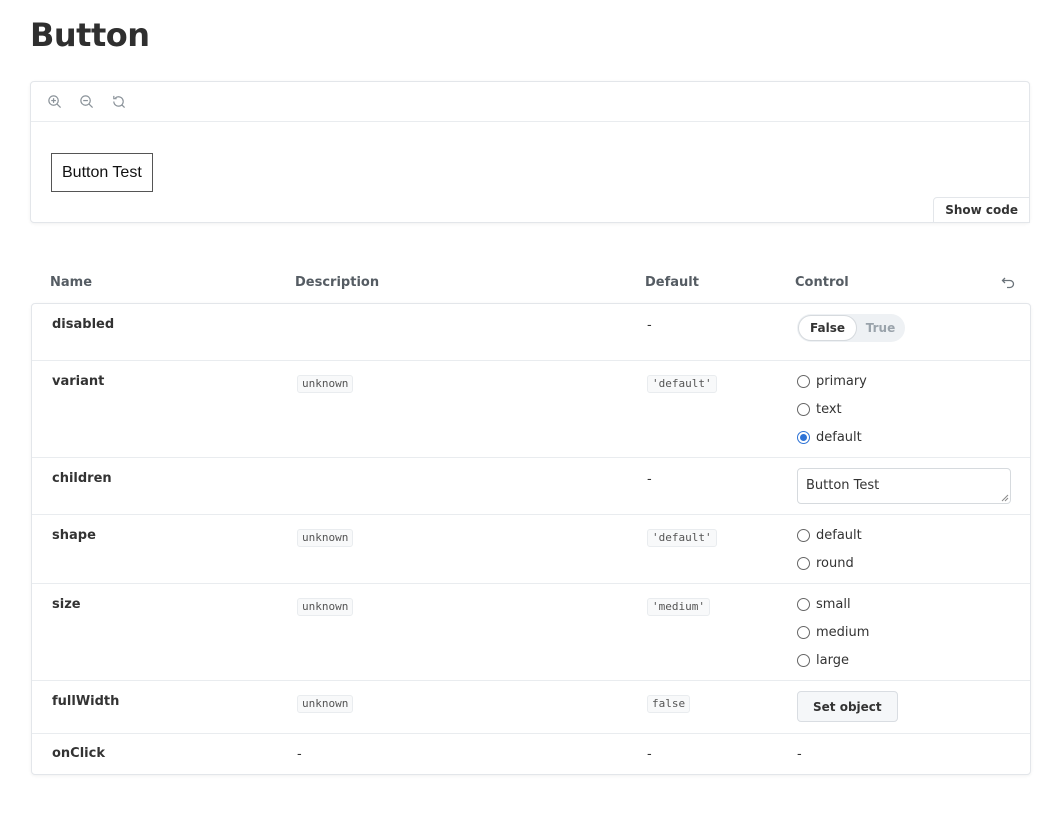  Describe the element at coordinates (981, 210) in the screenshot. I see `show-code-button: Show code` at that location.